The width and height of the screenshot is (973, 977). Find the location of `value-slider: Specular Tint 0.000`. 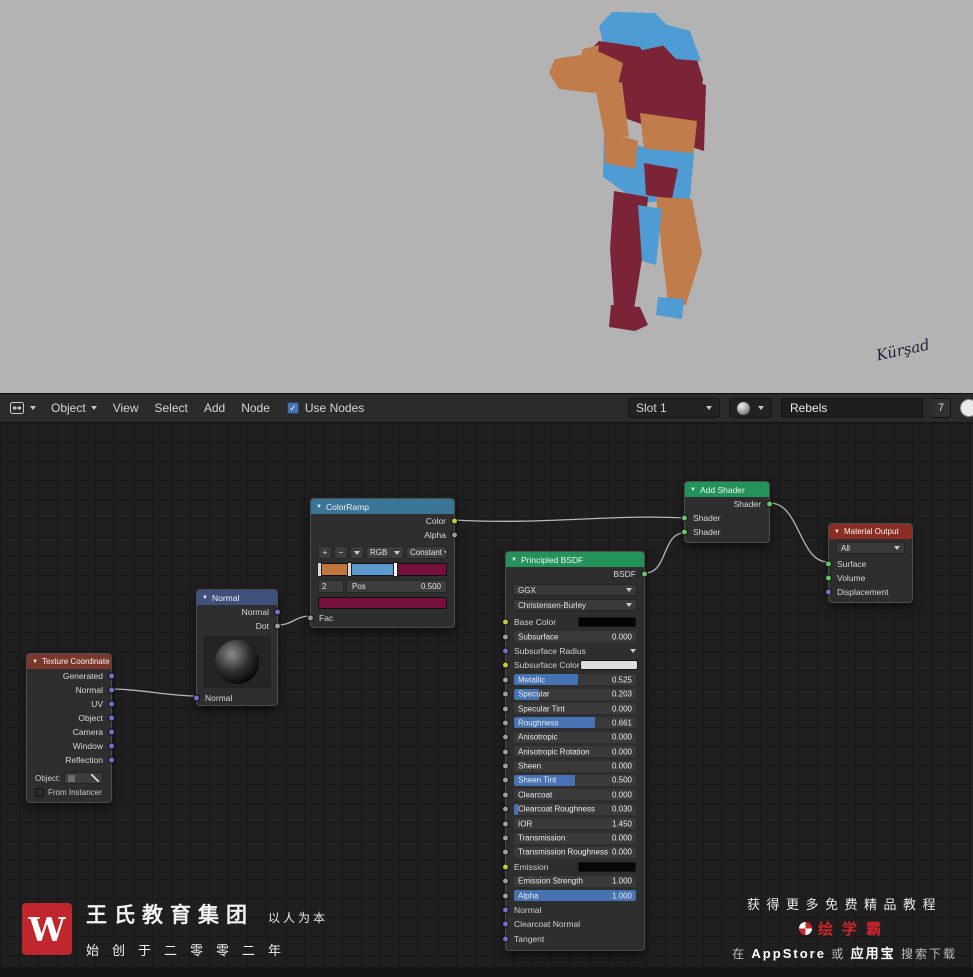

value-slider: Specular Tint 0.000 is located at coordinates (575, 709).